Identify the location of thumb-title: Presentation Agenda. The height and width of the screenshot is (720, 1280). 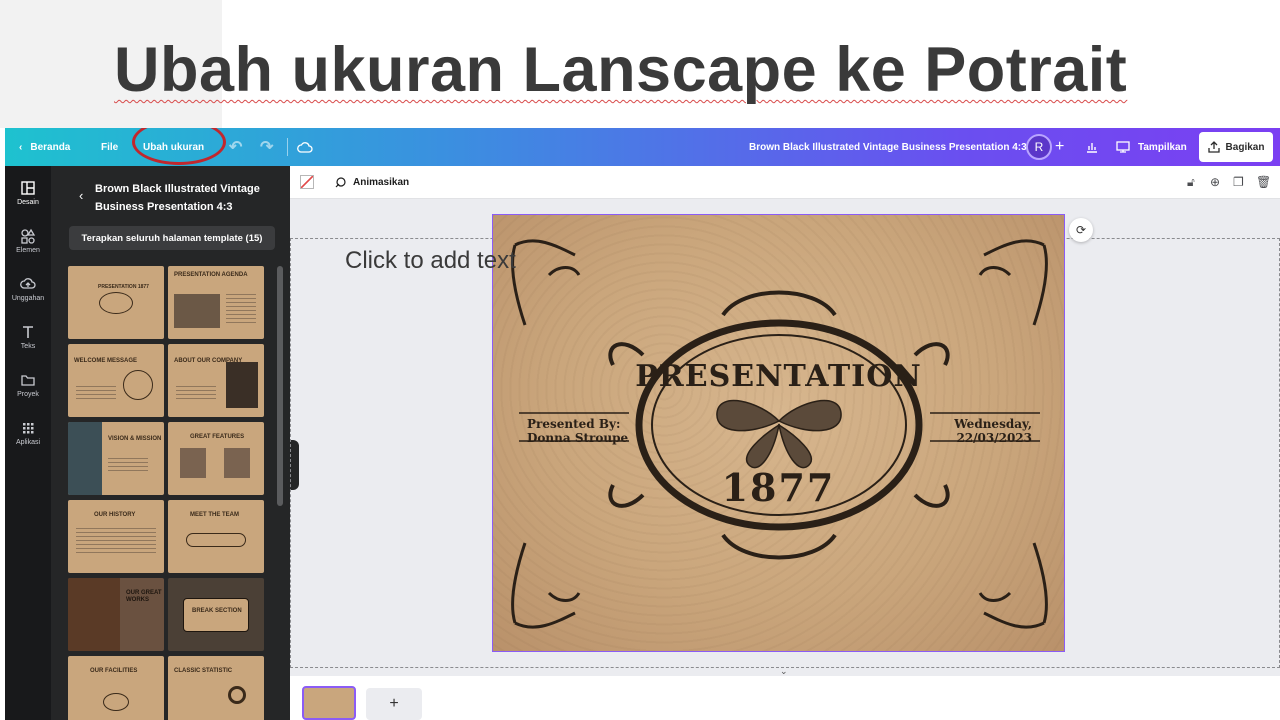
(211, 275).